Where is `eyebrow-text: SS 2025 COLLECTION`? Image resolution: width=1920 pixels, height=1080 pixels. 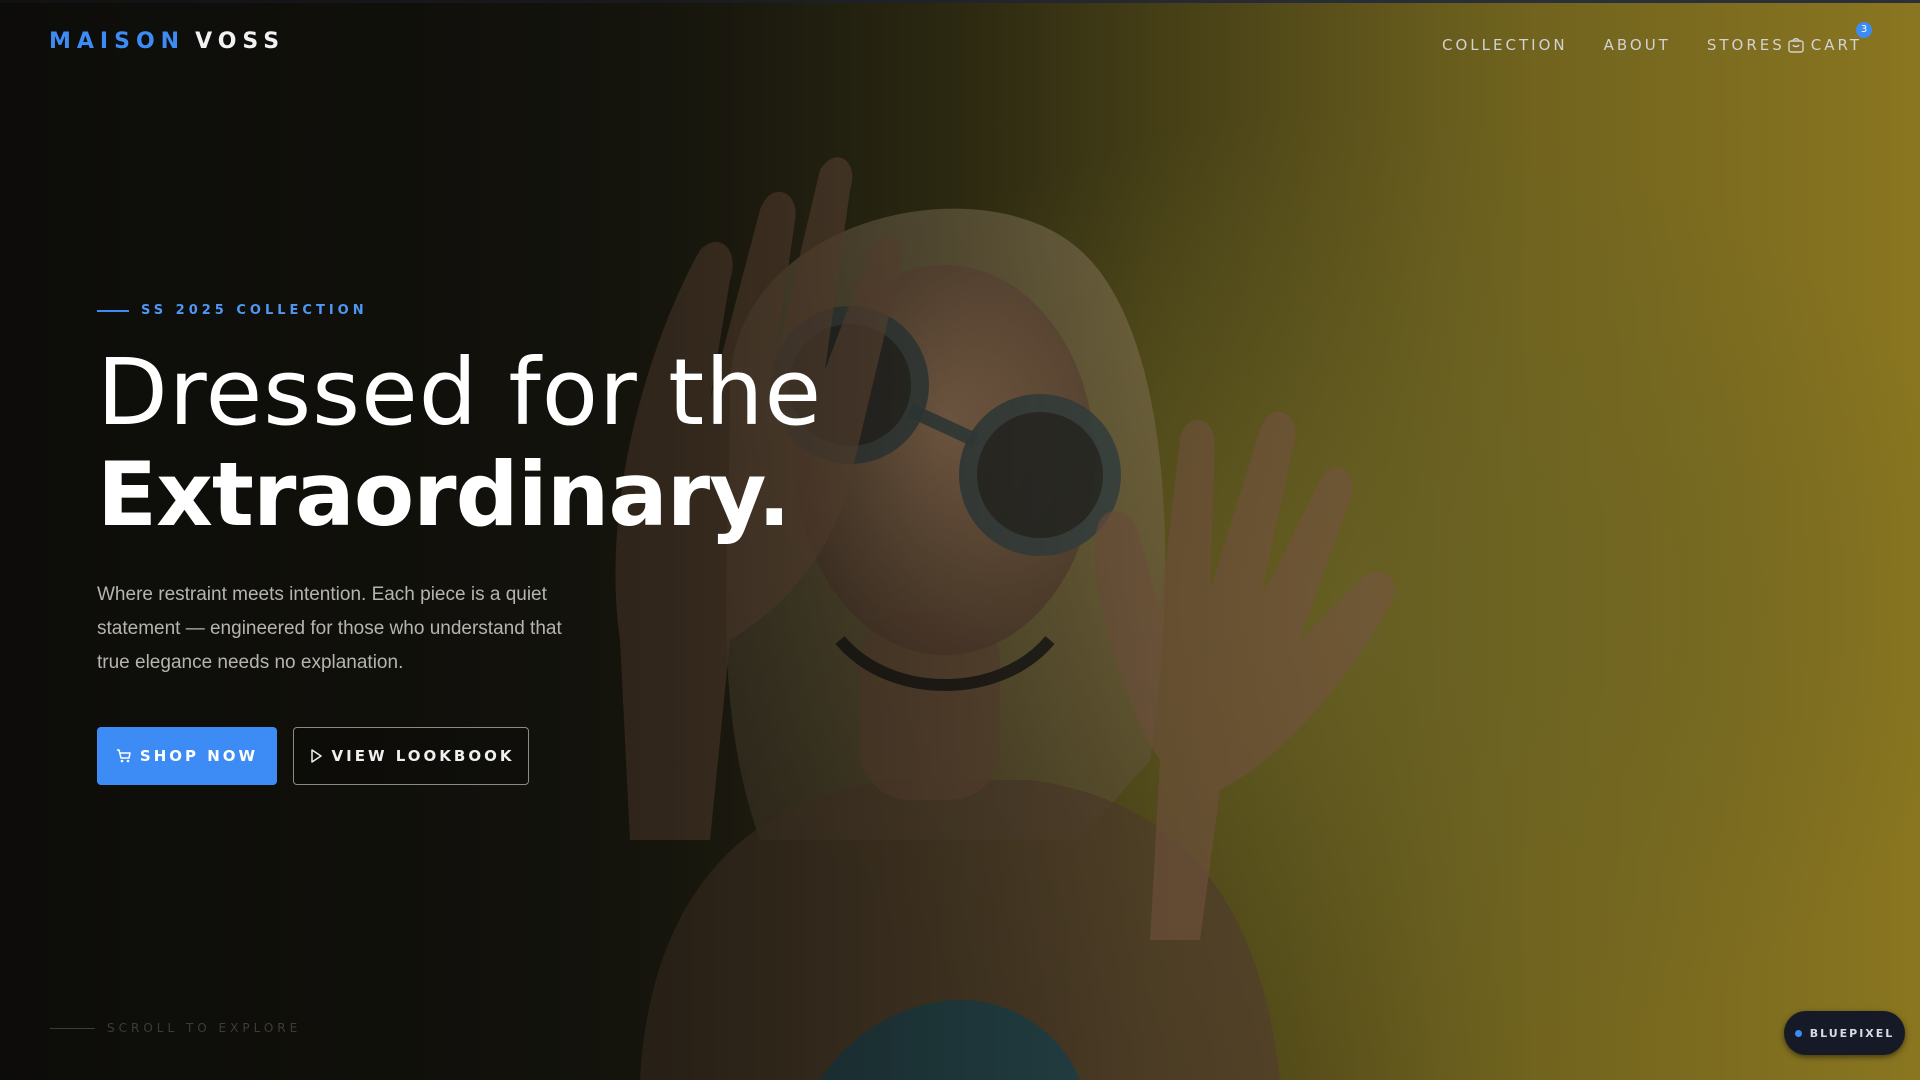
eyebrow-text: SS 2025 COLLECTION is located at coordinates (254, 310).